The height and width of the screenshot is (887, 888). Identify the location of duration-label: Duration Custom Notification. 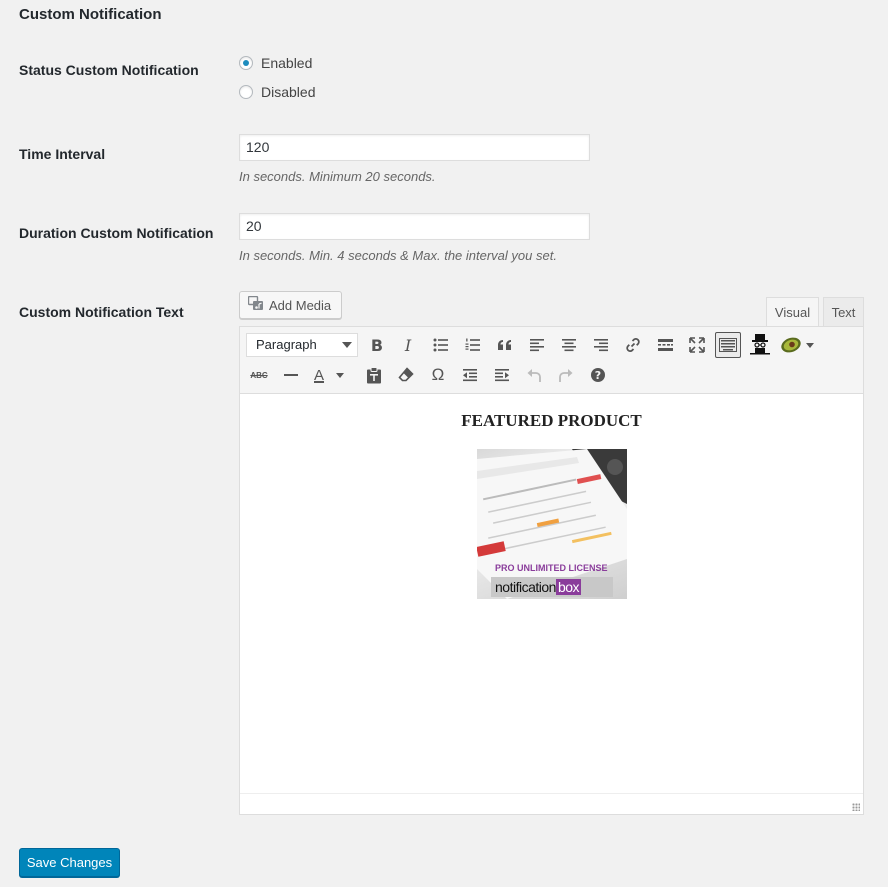
(116, 233).